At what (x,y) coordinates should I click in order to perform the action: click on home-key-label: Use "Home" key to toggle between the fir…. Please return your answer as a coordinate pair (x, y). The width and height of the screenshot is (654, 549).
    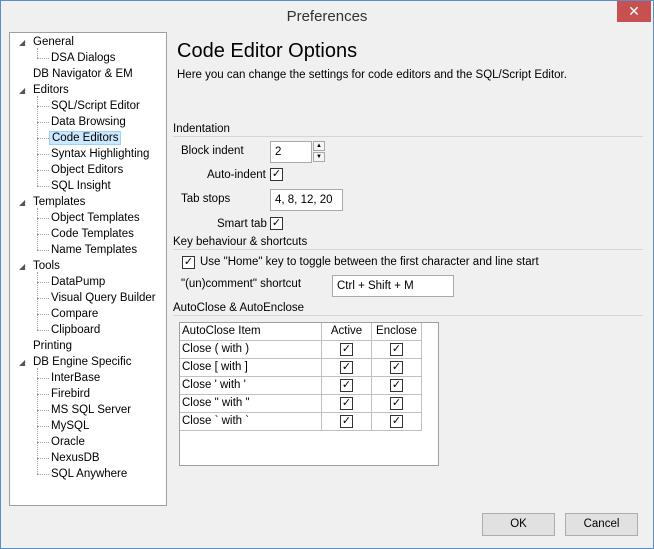
    Looking at the image, I should click on (369, 262).